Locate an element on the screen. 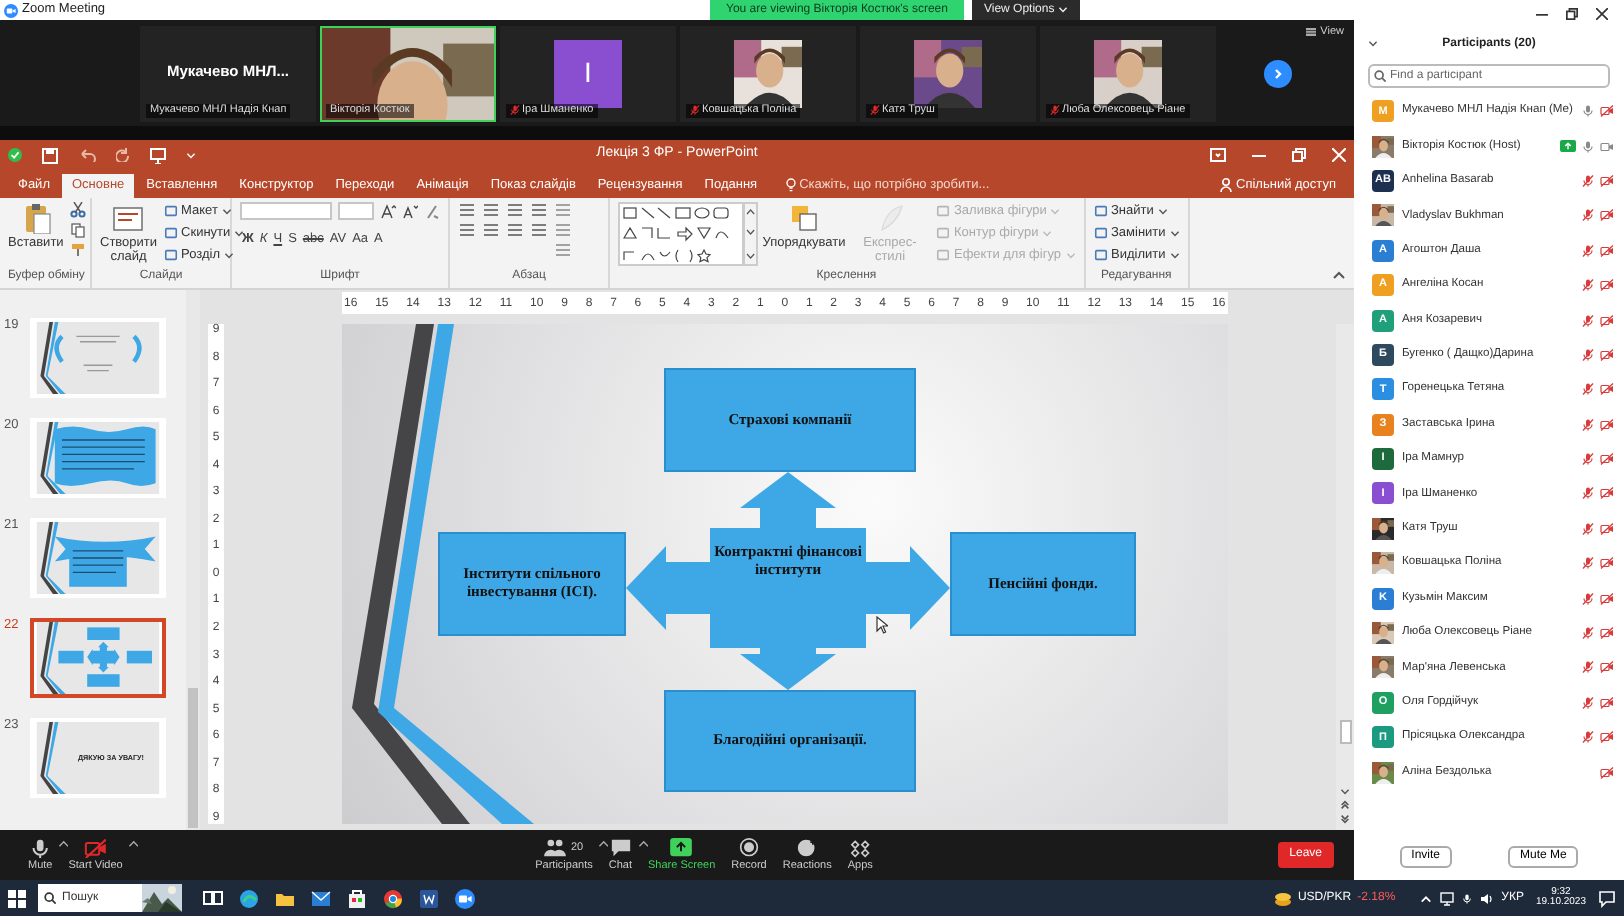 The width and height of the screenshot is (1624, 916). windows-start-icon is located at coordinates (17, 898).